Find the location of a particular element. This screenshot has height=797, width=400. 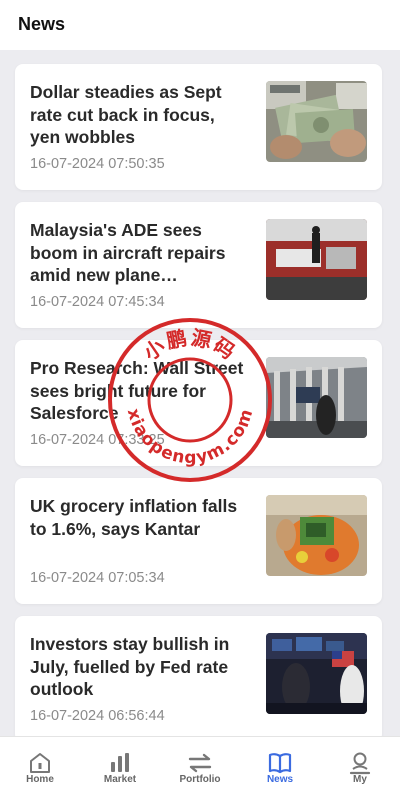

tab-market: Market is located at coordinates (120, 767).